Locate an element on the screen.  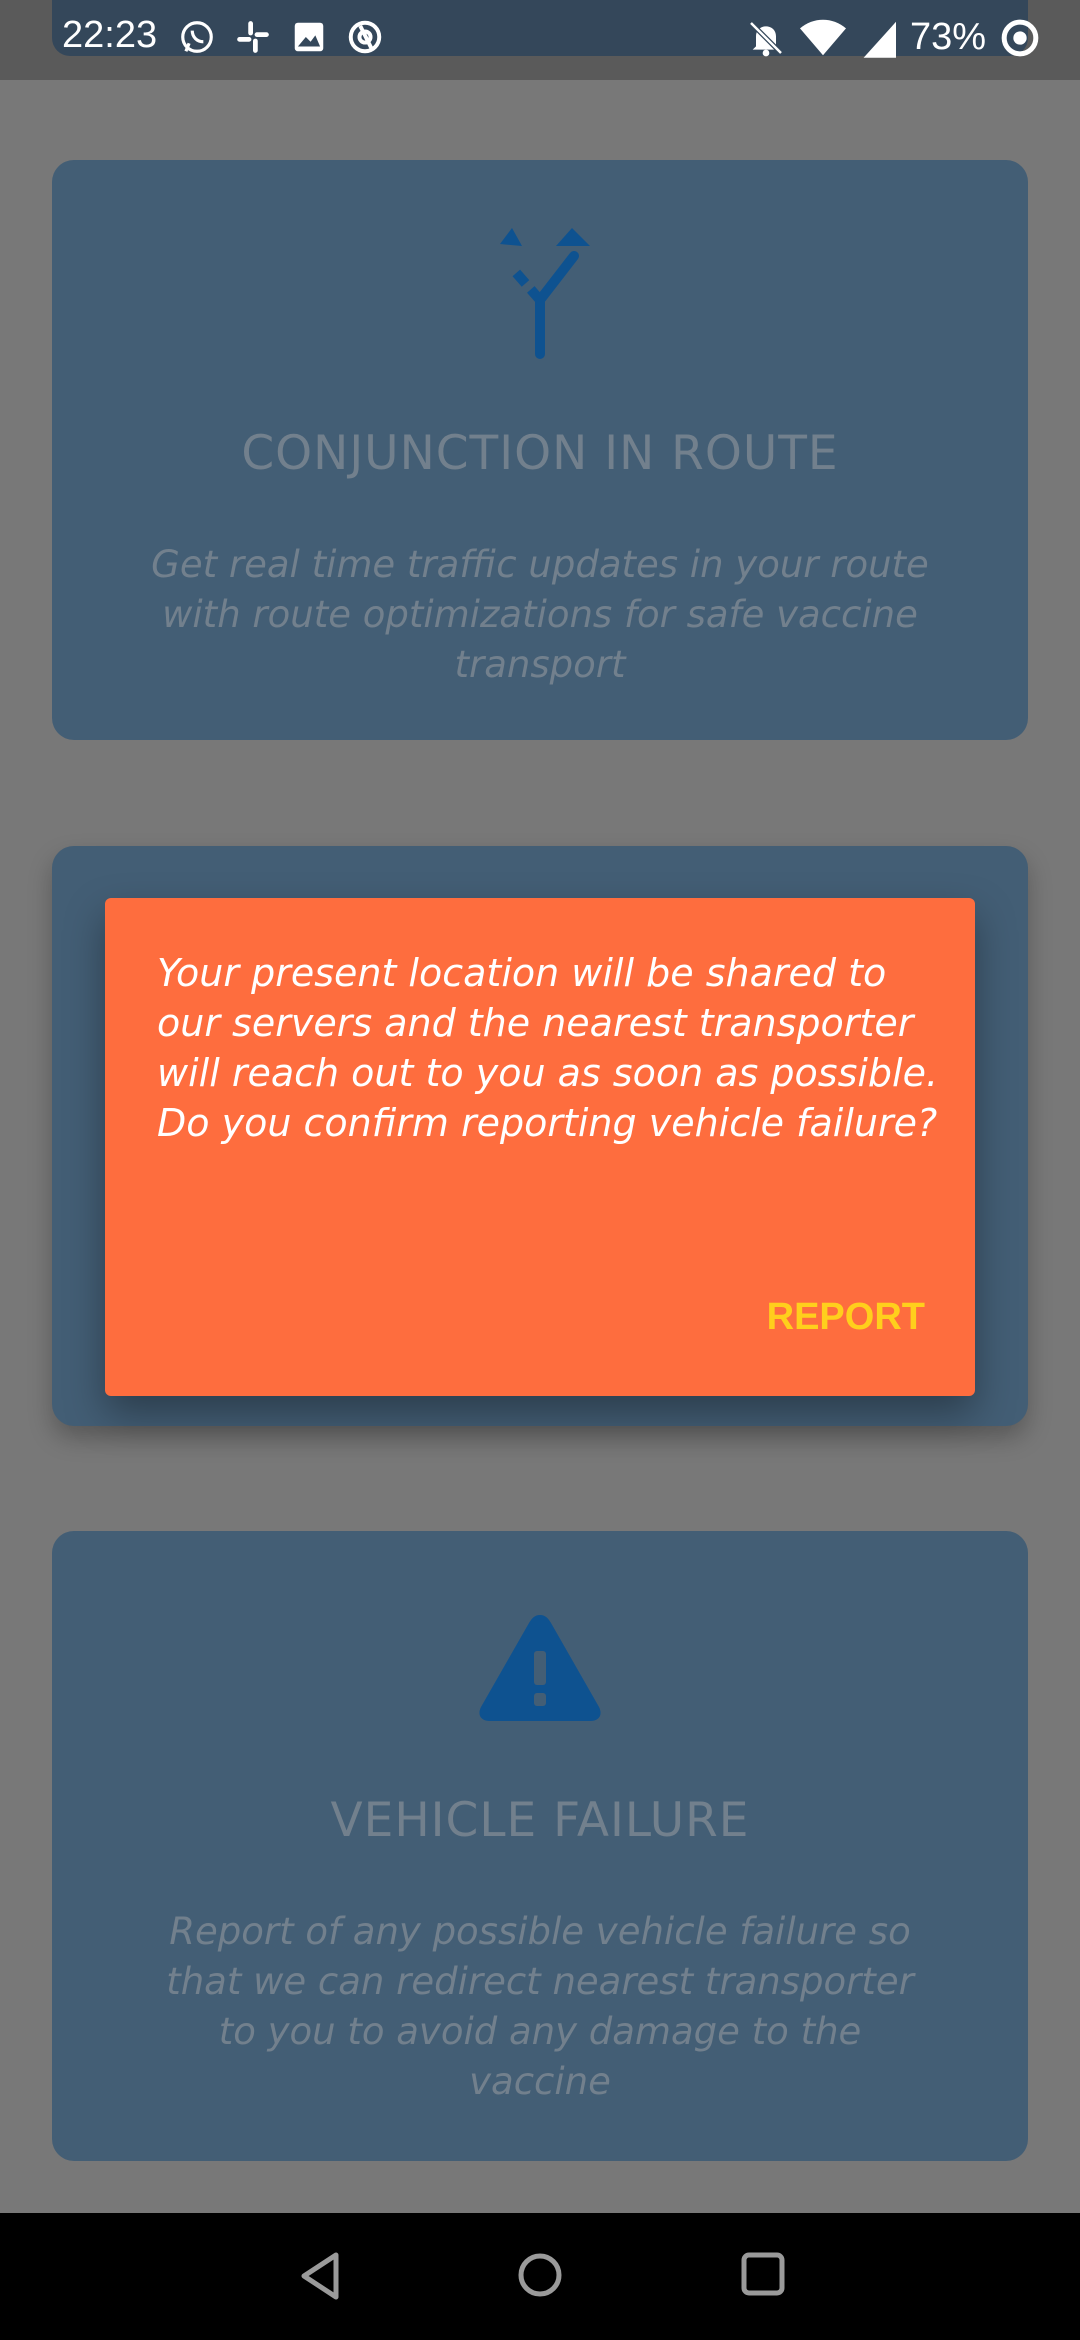
battery-ring-icon is located at coordinates (1020, 38).